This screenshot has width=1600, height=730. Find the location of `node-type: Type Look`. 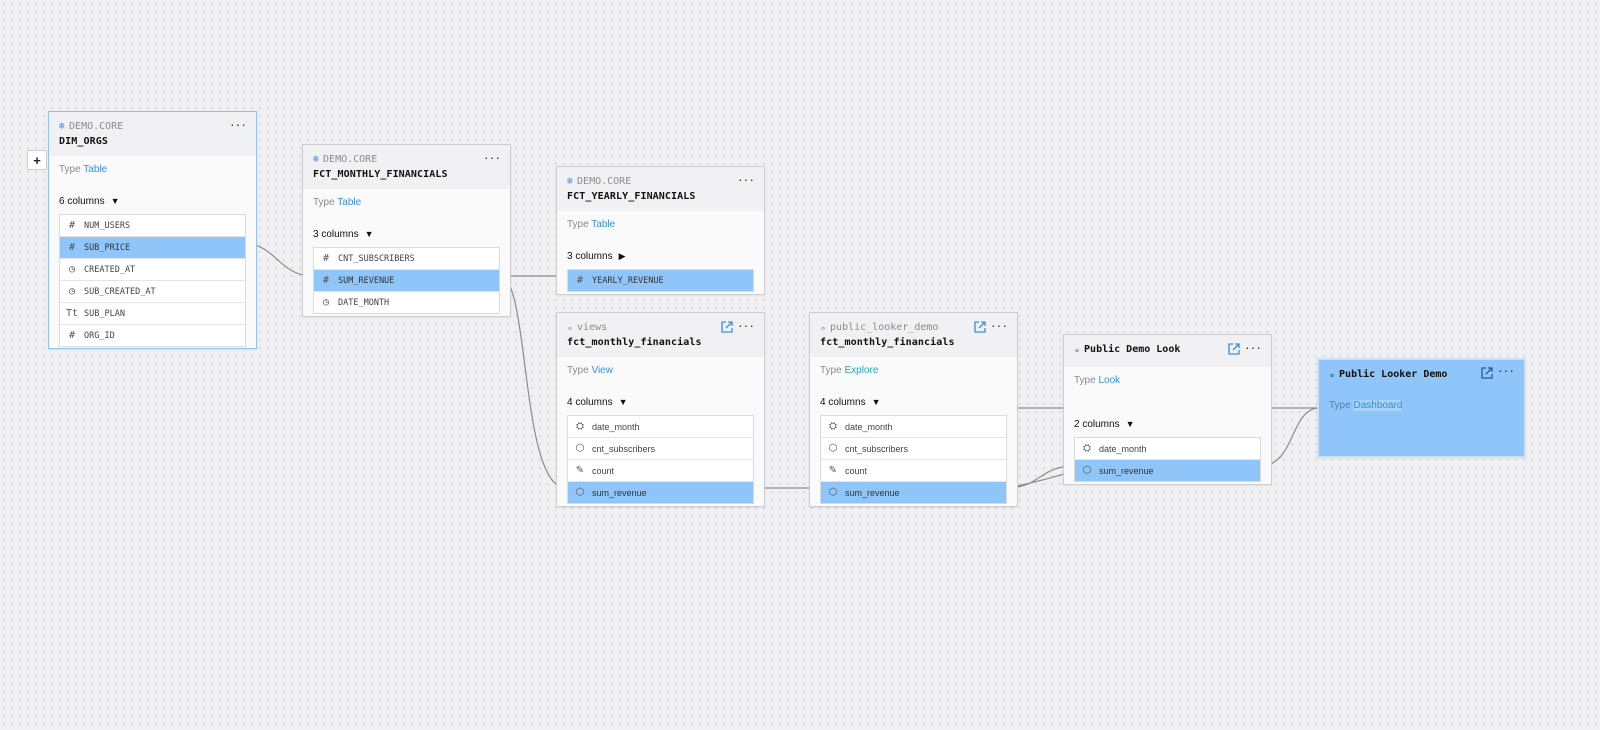

node-type: Type Look is located at coordinates (1097, 380).